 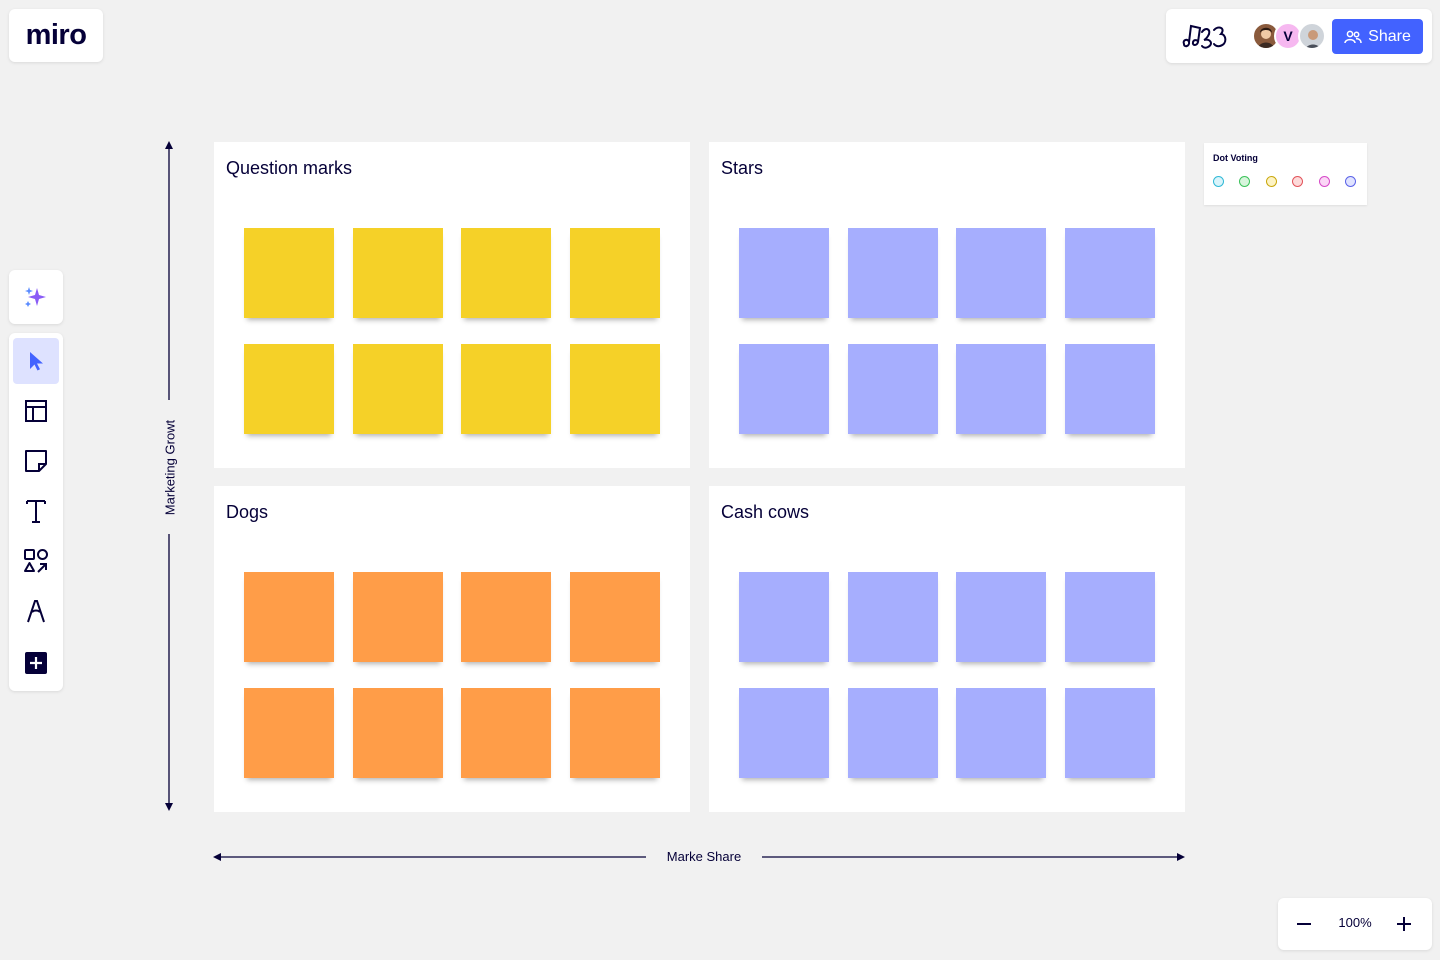 I want to click on quadrant-title: Cash cows, so click(x=765, y=512).